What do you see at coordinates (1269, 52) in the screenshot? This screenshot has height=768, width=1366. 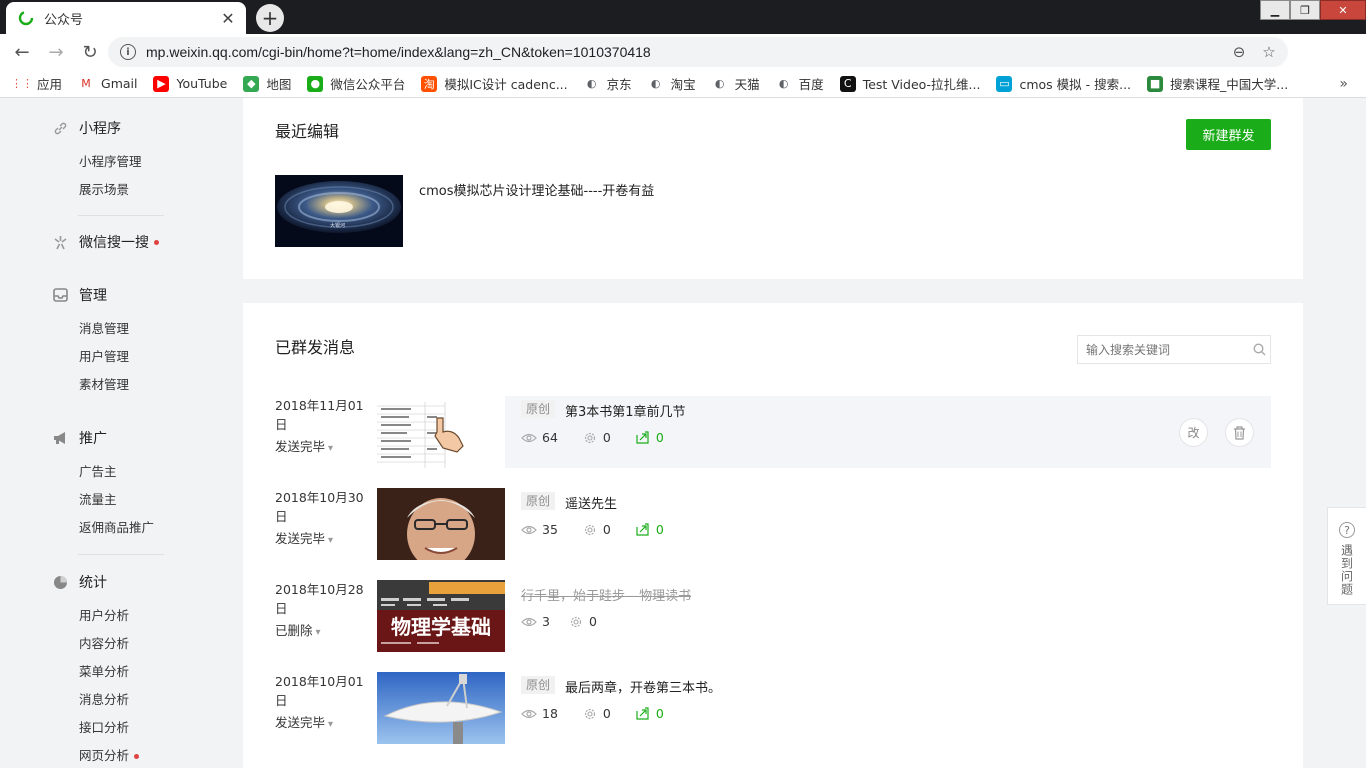 I see `bookmark-star-icon: ☆` at bounding box center [1269, 52].